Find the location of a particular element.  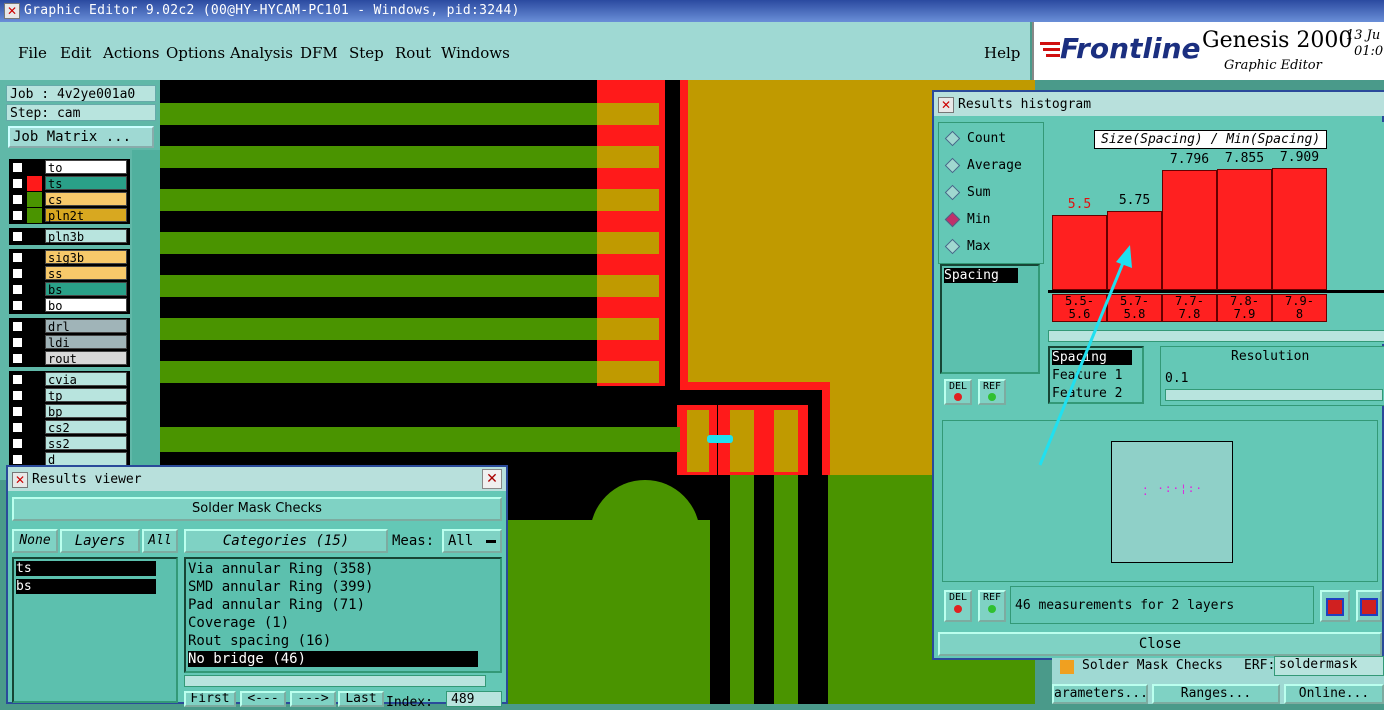

import-glyph is located at coordinates (1369, 607).